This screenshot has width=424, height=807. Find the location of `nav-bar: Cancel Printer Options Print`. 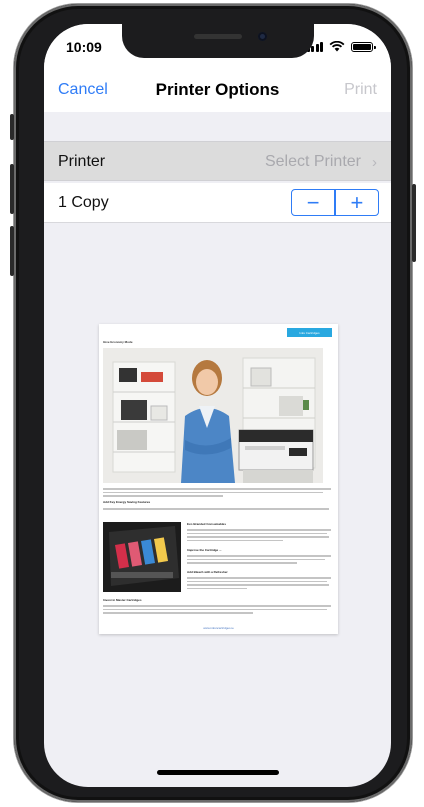

nav-bar: Cancel Printer Options Print is located at coordinates (217, 90).